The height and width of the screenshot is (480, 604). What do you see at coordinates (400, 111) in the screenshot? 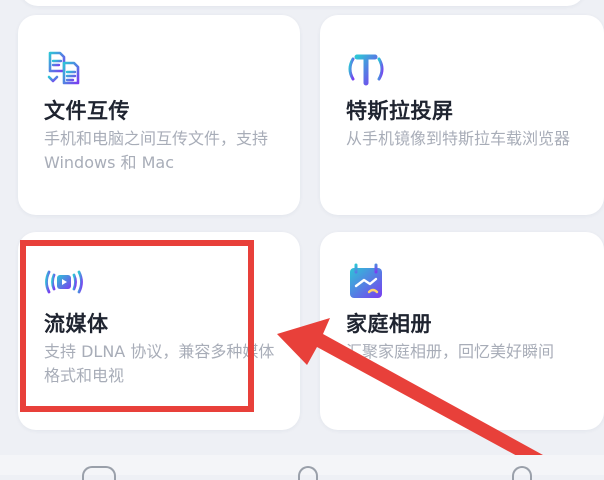
I see `card-title: 特斯拉投屏` at bounding box center [400, 111].